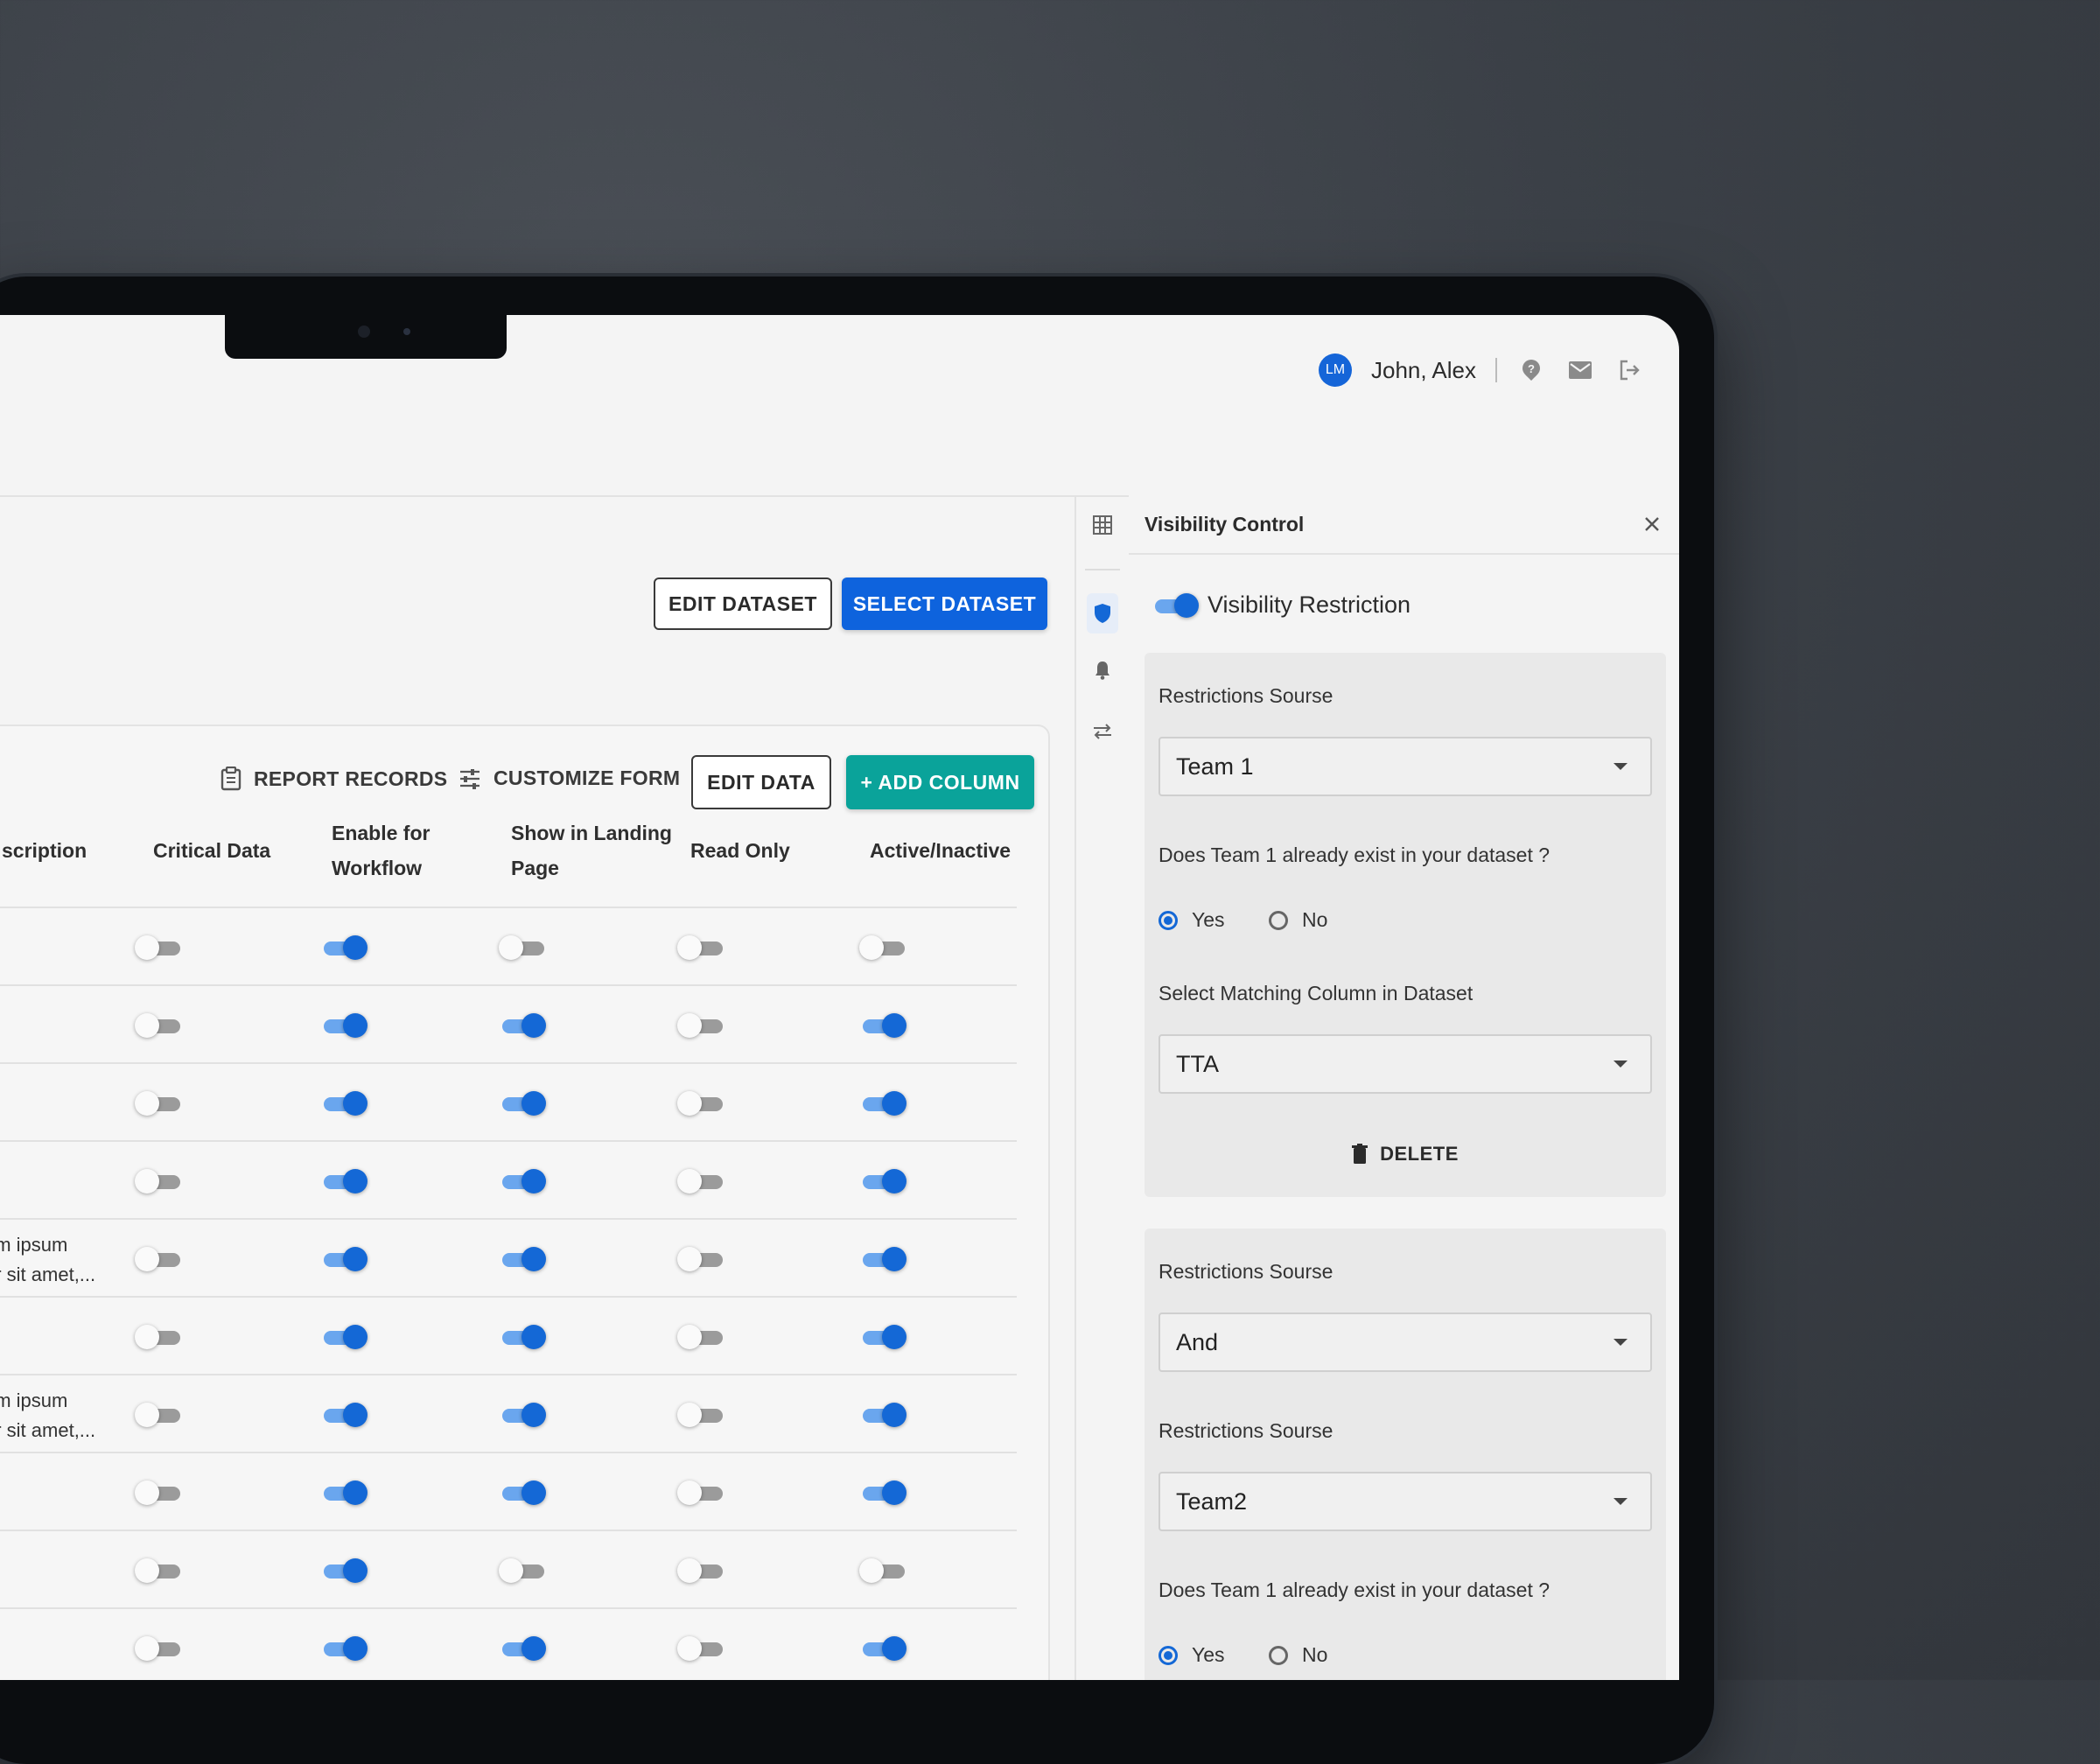  What do you see at coordinates (1360, 1154) in the screenshot?
I see `trash-icon` at bounding box center [1360, 1154].